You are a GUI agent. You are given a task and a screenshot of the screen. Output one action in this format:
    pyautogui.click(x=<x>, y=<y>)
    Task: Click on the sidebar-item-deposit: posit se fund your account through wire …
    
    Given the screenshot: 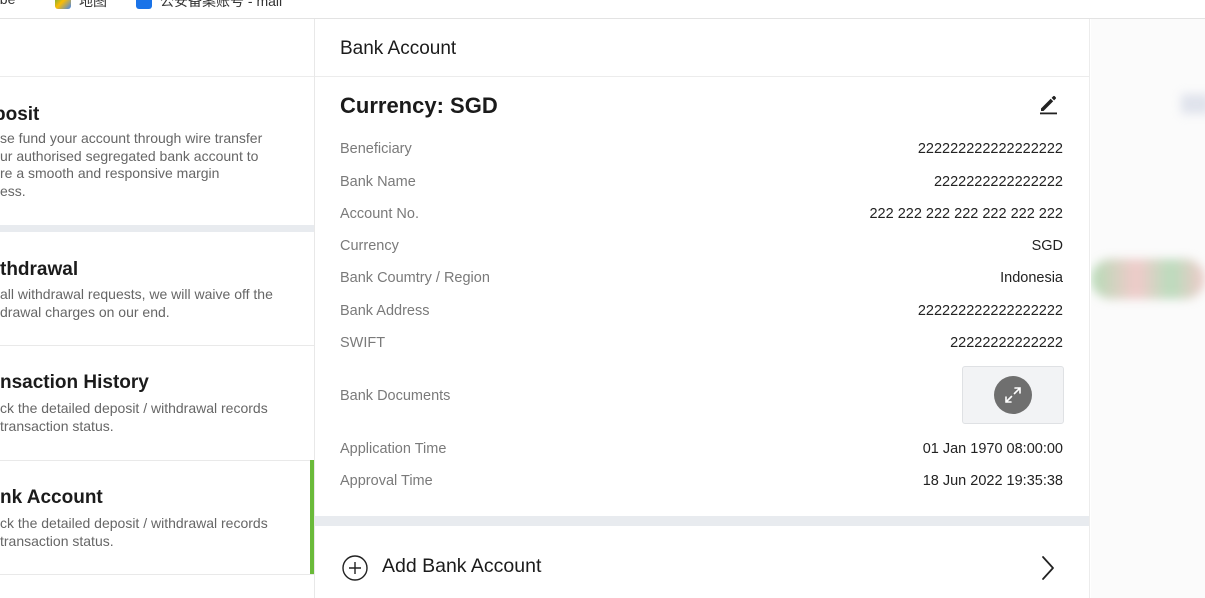 What is the action you would take?
    pyautogui.click(x=157, y=151)
    